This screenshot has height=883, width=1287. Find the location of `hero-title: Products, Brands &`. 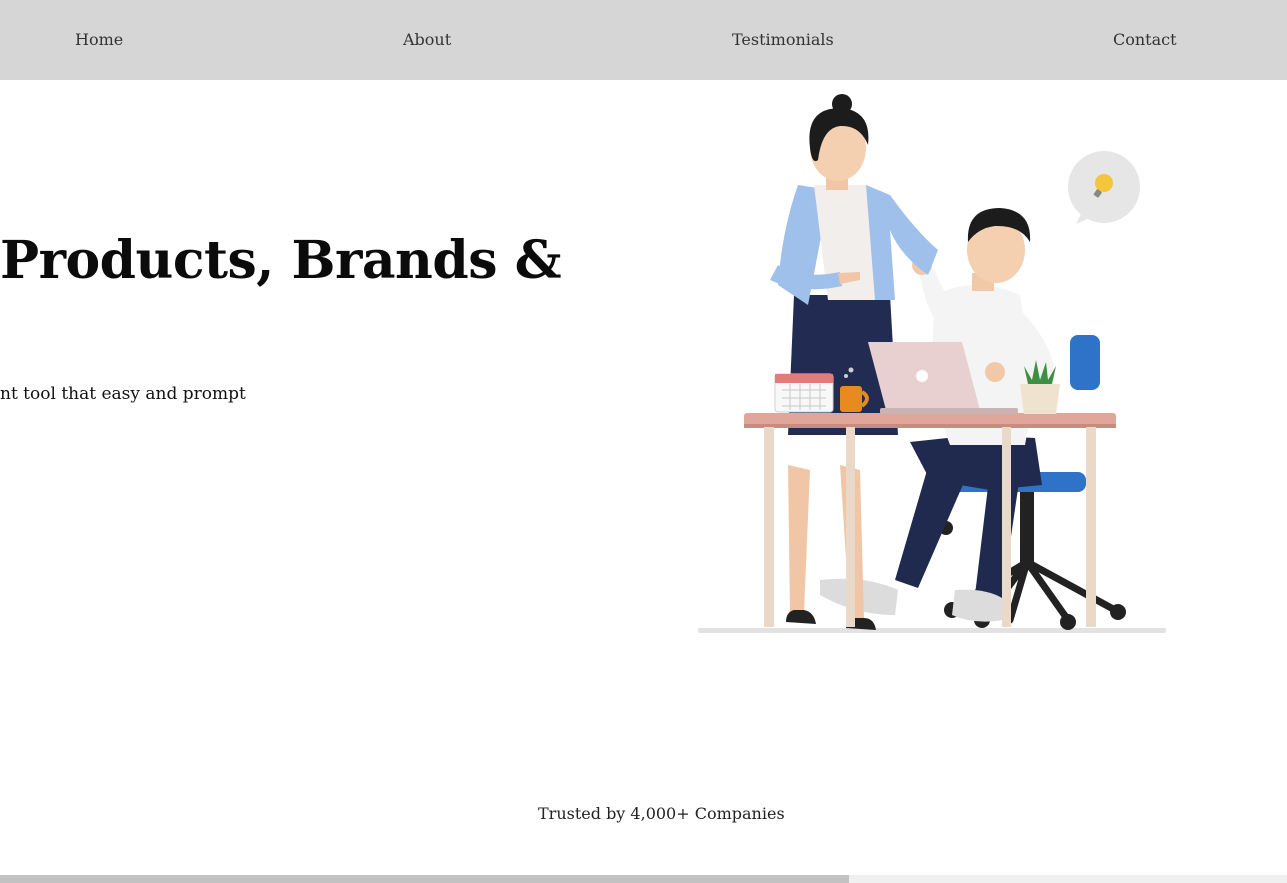

hero-title: Products, Brands & is located at coordinates (281, 260).